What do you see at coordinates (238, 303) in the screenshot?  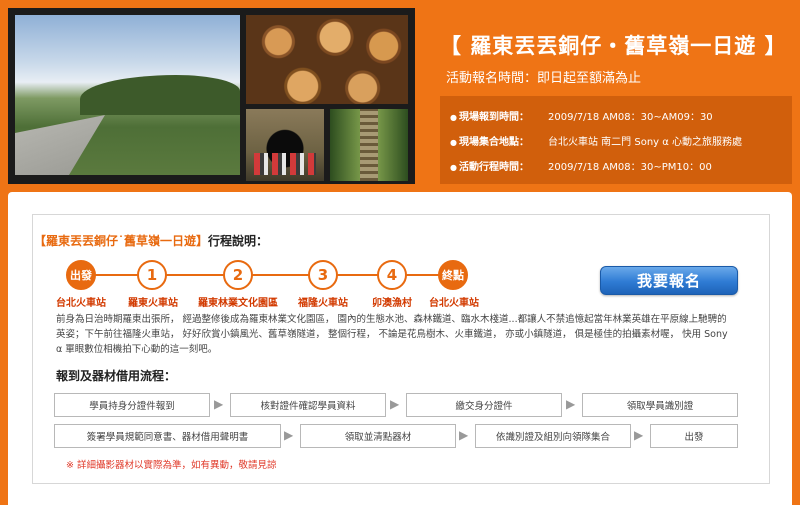 I see `step-label-2: 羅東林業文化園區` at bounding box center [238, 303].